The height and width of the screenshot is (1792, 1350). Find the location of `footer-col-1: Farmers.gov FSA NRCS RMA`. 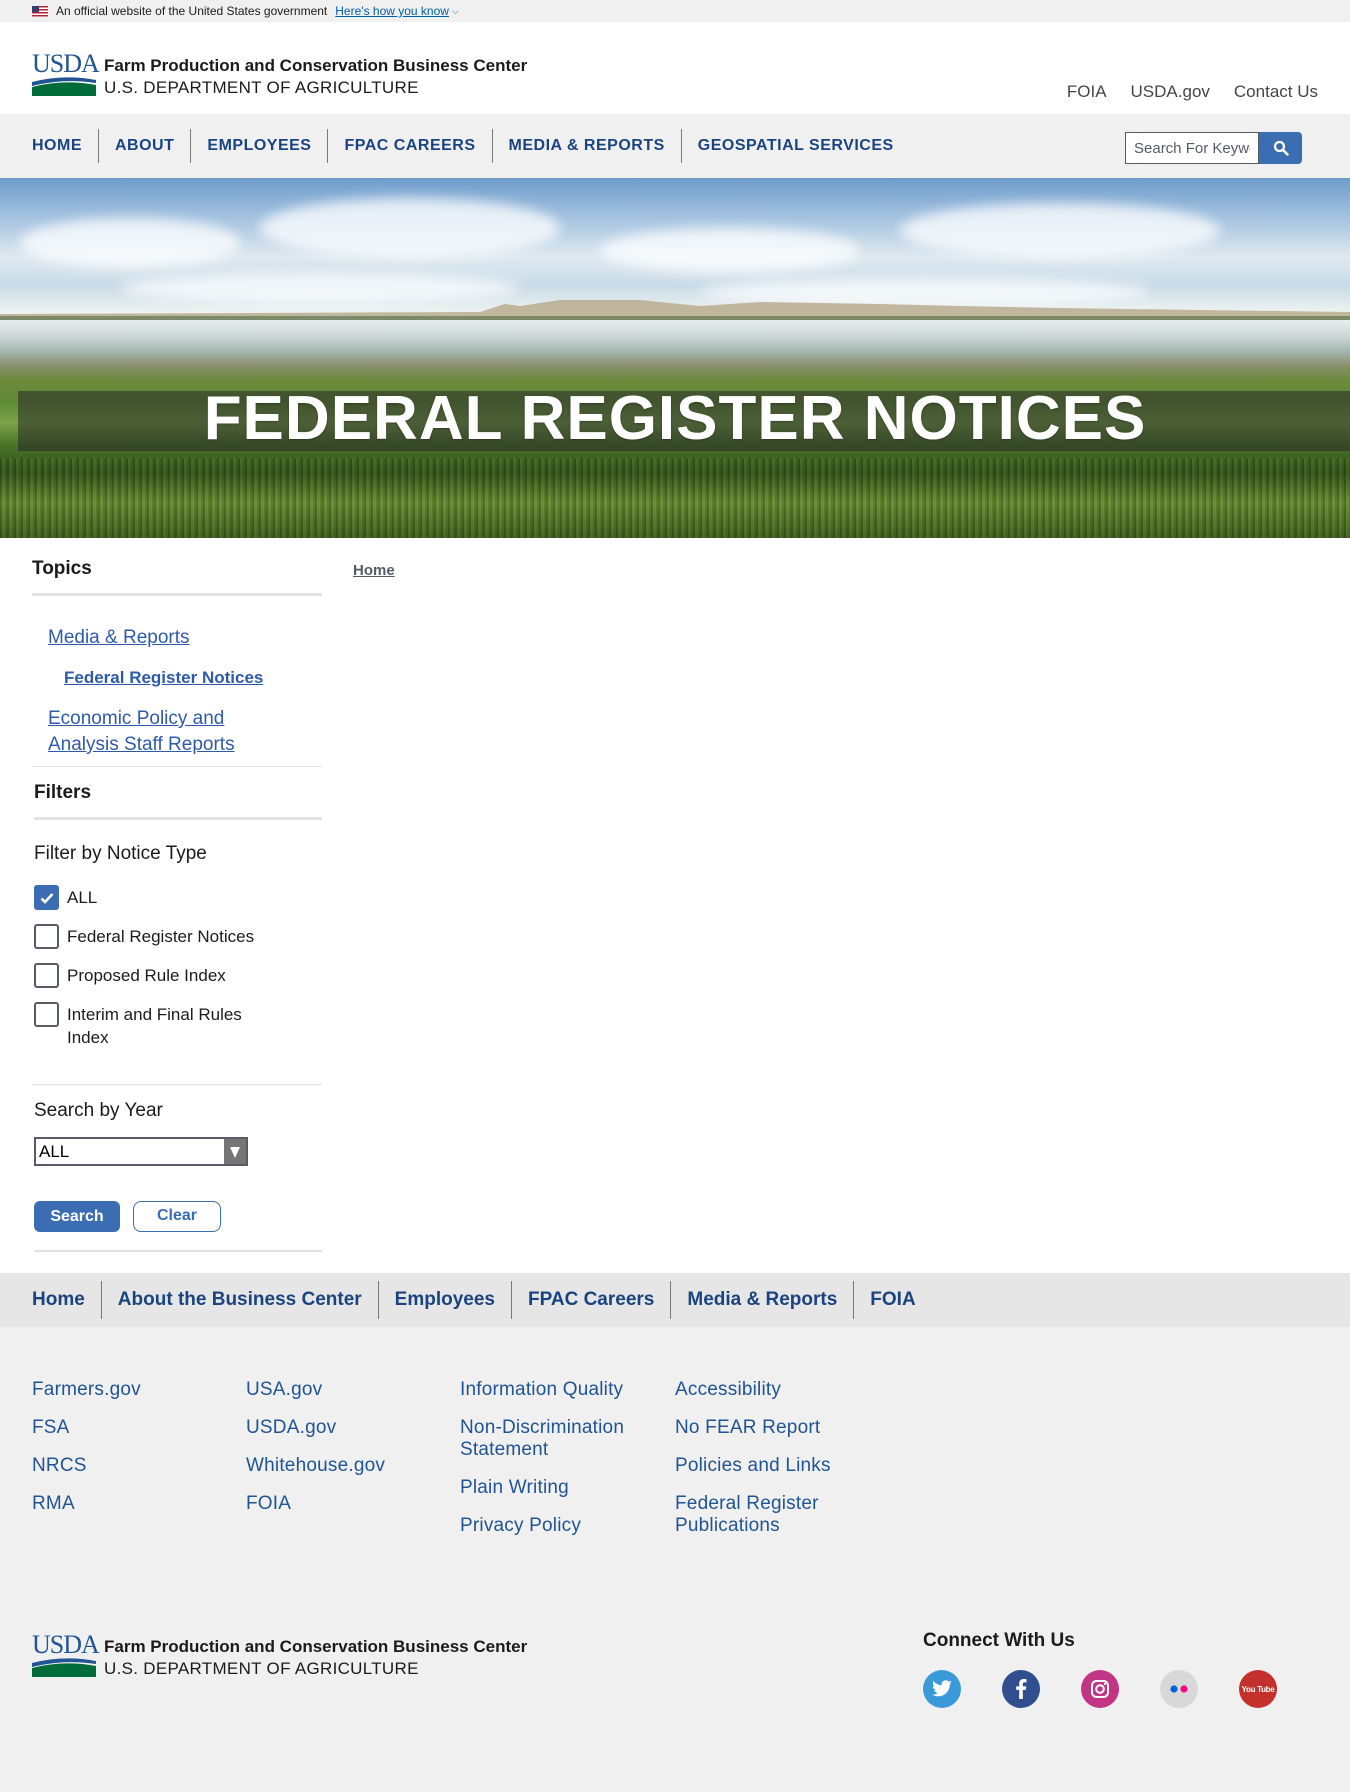

footer-col-1: Farmers.gov FSA NRCS RMA is located at coordinates (86, 1455).